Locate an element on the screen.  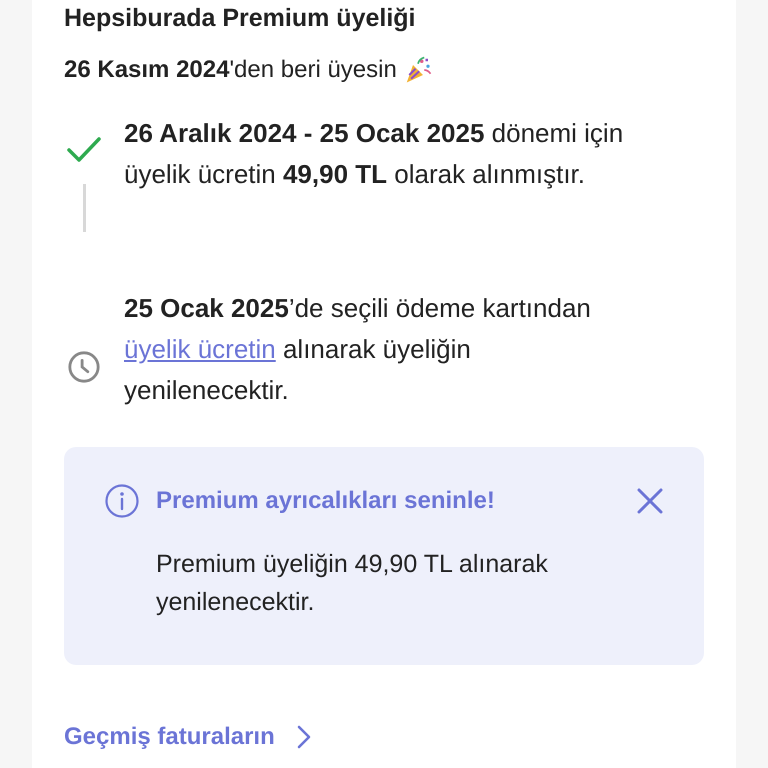
connector-line is located at coordinates (84, 208).